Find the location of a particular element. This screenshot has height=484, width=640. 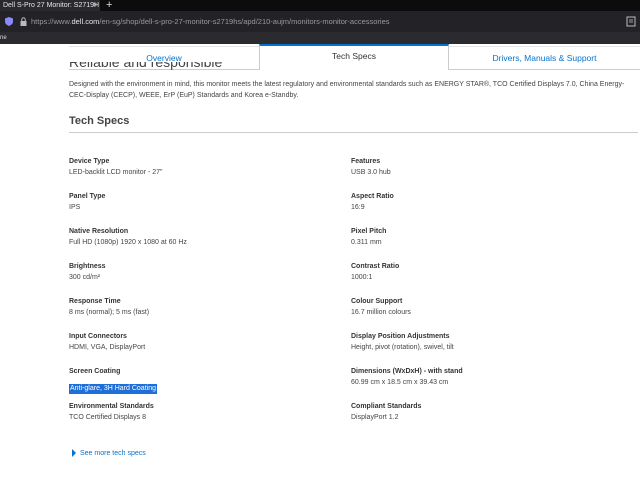

spec-value: DisplayPort 1.2 is located at coordinates (375, 417).